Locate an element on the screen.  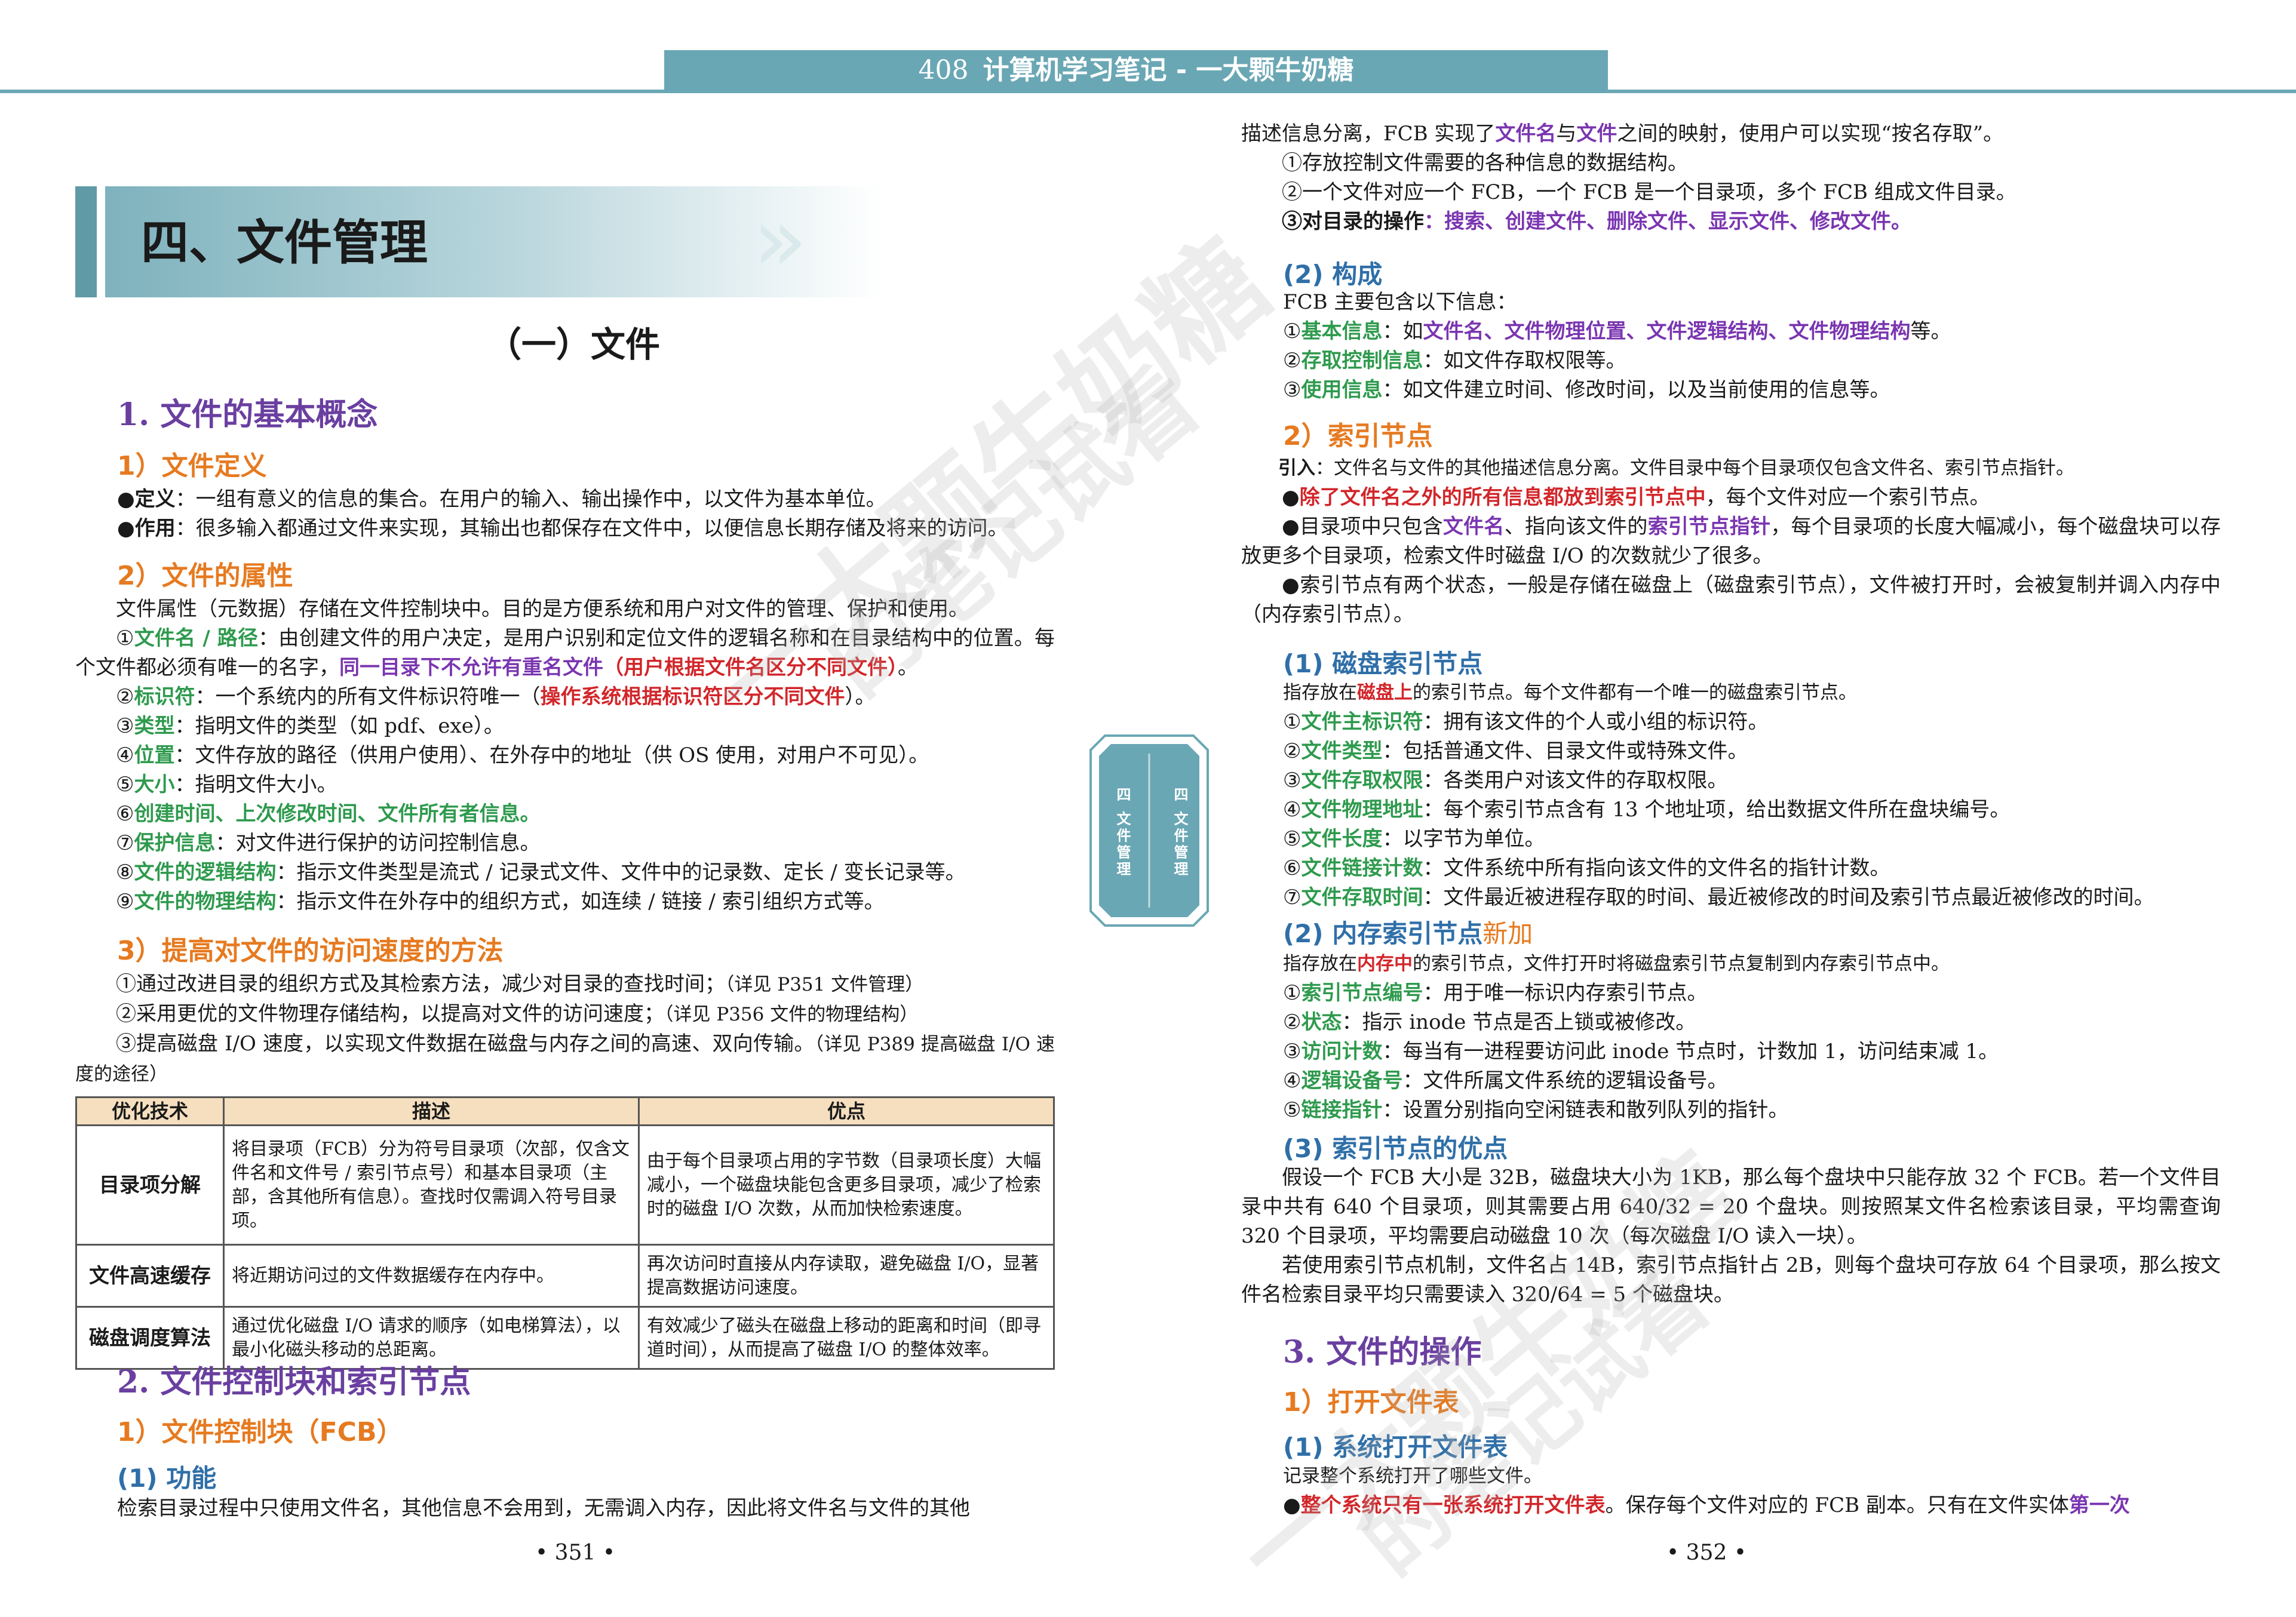
disk-inode-intro: 指存放在磁盘上的索引节点。每个文件都有一个唯一的磁盘索引节点。 is located at coordinates (1570, 692).